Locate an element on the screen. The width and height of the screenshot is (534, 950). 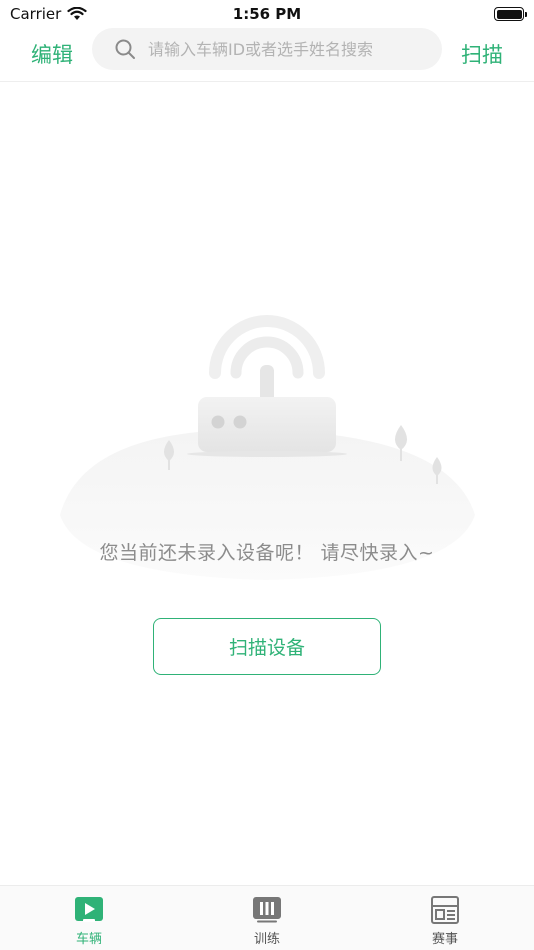
tab-label: 赛事 is located at coordinates (444, 939).